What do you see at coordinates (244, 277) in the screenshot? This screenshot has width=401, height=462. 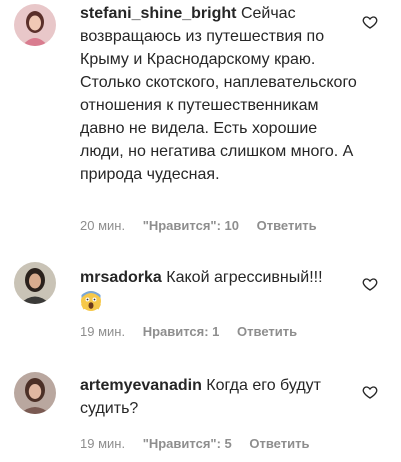 I see `comment-body: Какой агрессивный!!!` at bounding box center [244, 277].